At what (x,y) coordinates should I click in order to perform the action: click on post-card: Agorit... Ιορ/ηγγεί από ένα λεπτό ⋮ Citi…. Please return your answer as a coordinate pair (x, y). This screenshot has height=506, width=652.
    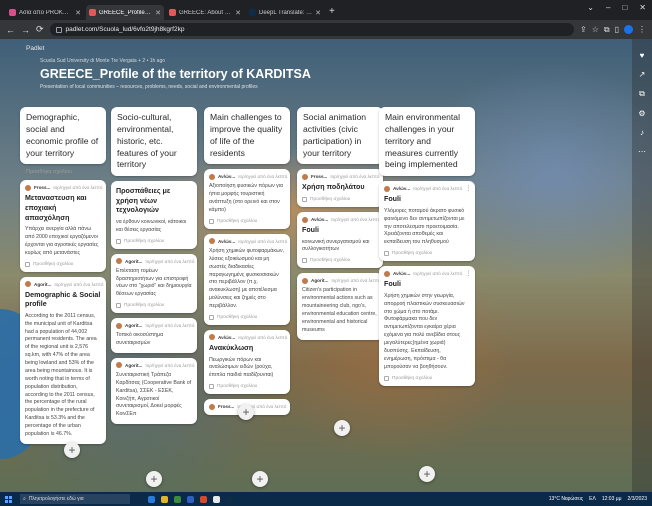
    Looking at the image, I should click on (340, 306).